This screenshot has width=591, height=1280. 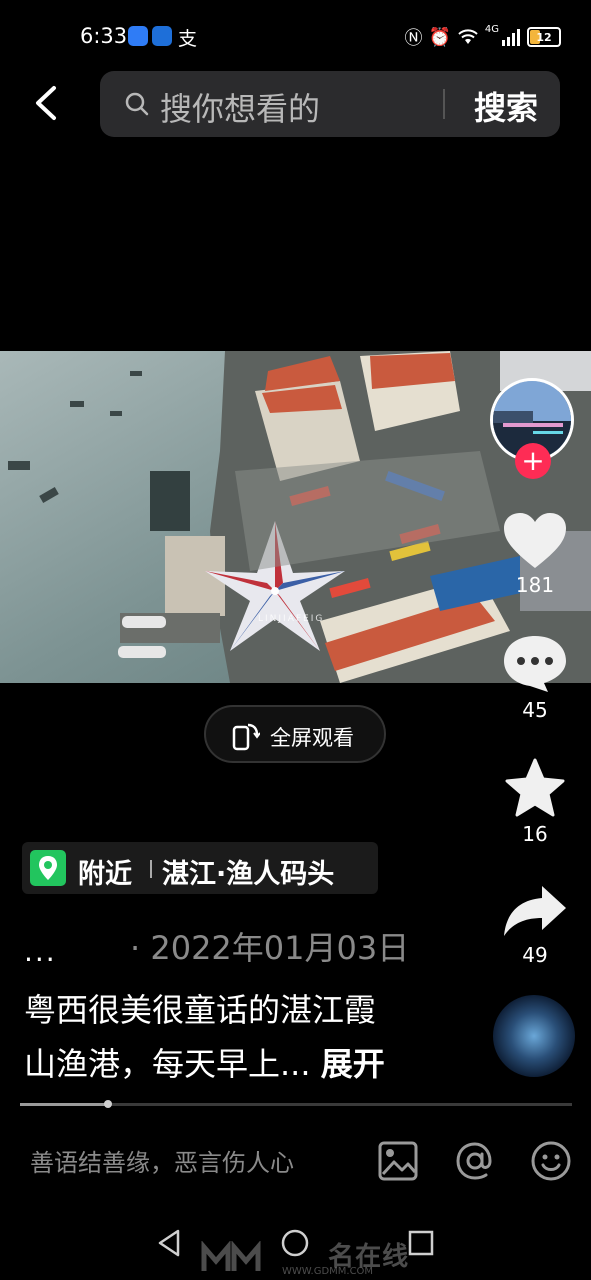 I want to click on search-icon, so click(x=137, y=104).